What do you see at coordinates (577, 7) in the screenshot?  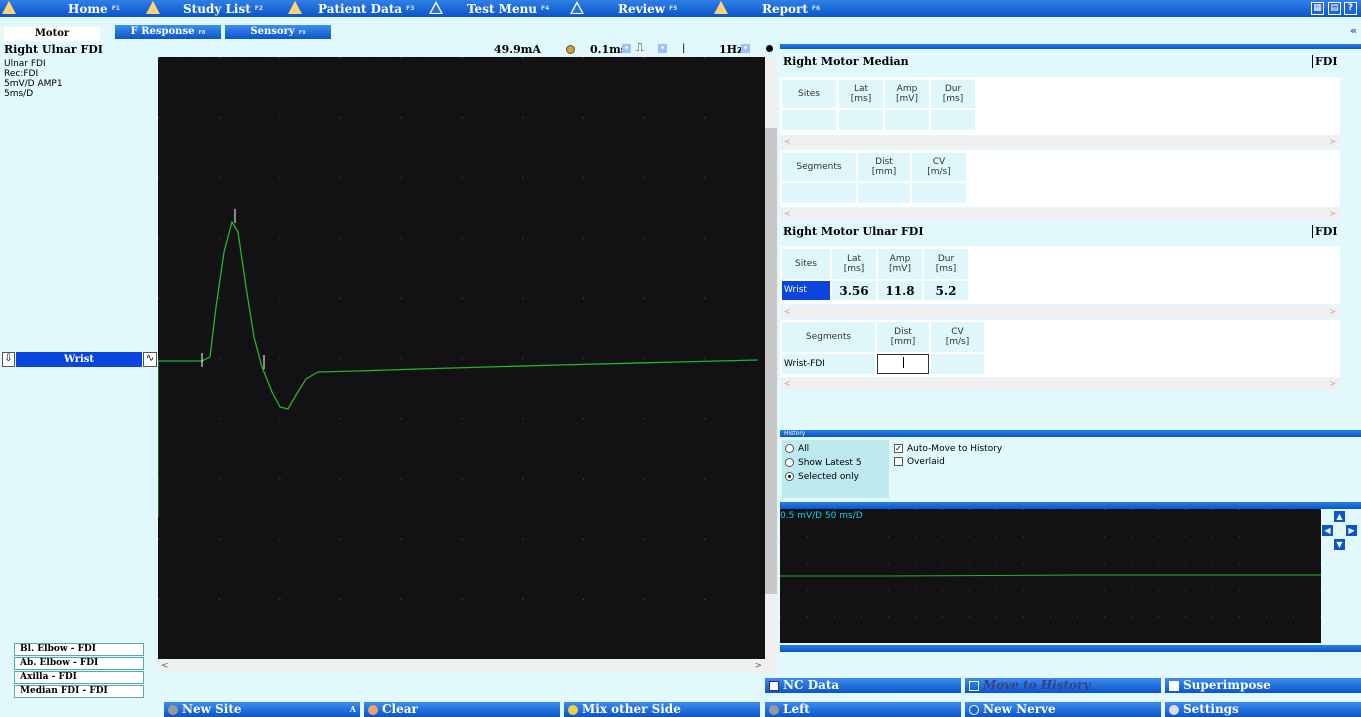 I see `review-outline-icon` at bounding box center [577, 7].